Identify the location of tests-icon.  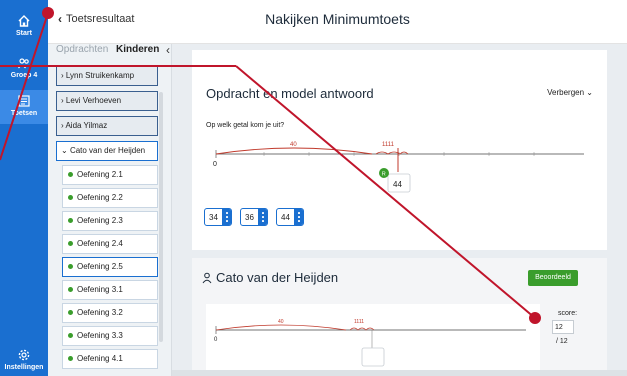
(24, 101).